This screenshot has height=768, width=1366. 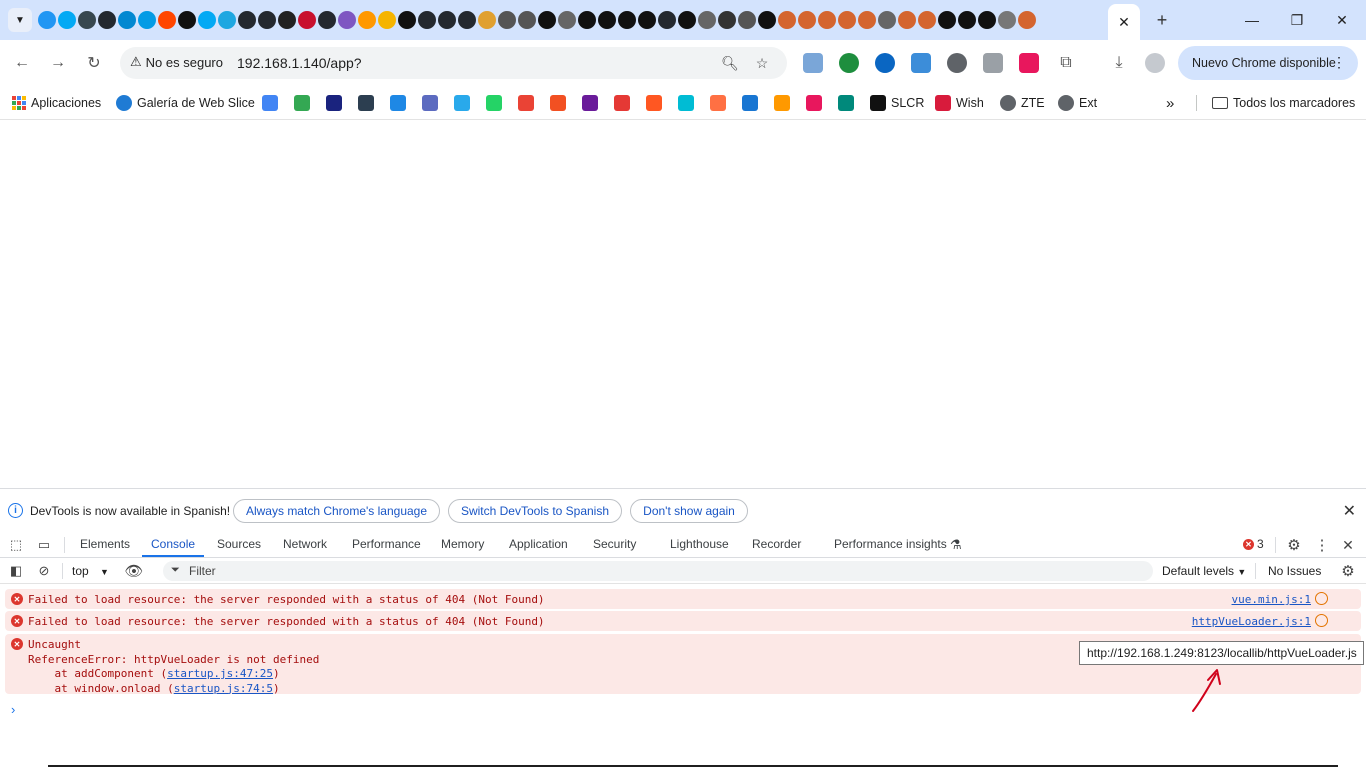 What do you see at coordinates (1022, 103) in the screenshot?
I see `bookmark-zte: ZTE` at bounding box center [1022, 103].